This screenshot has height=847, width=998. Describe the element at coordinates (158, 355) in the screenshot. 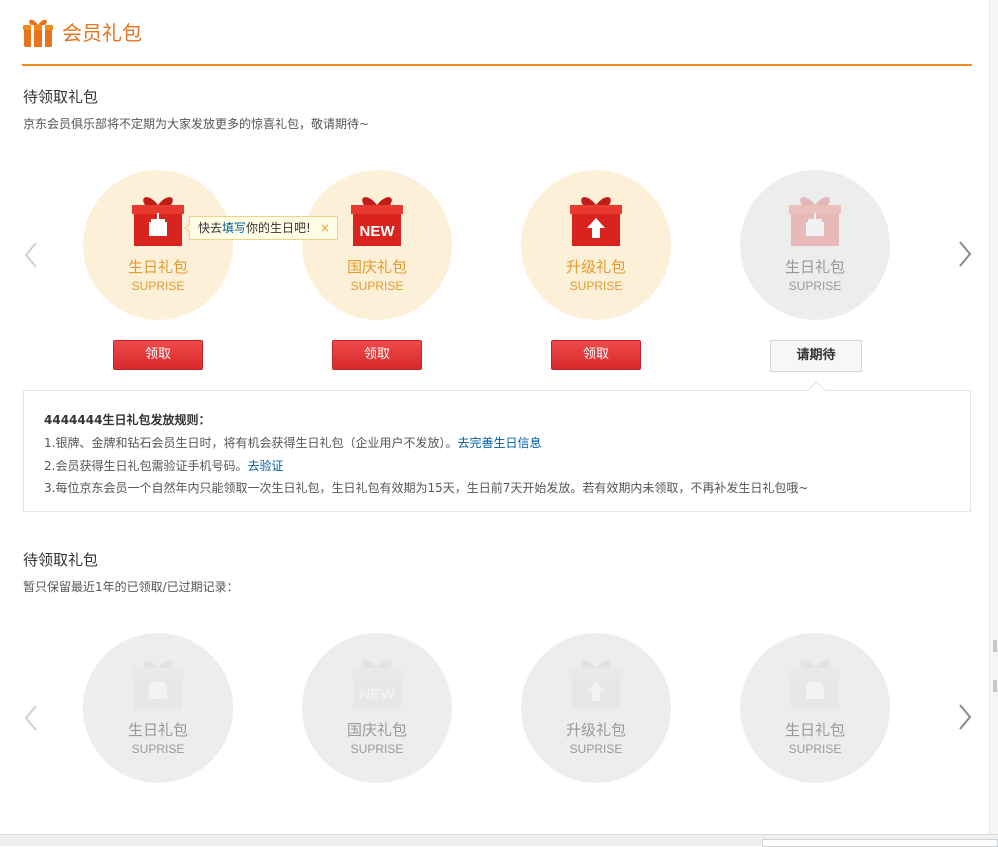

I see `claim-button-birthday: 领取` at that location.